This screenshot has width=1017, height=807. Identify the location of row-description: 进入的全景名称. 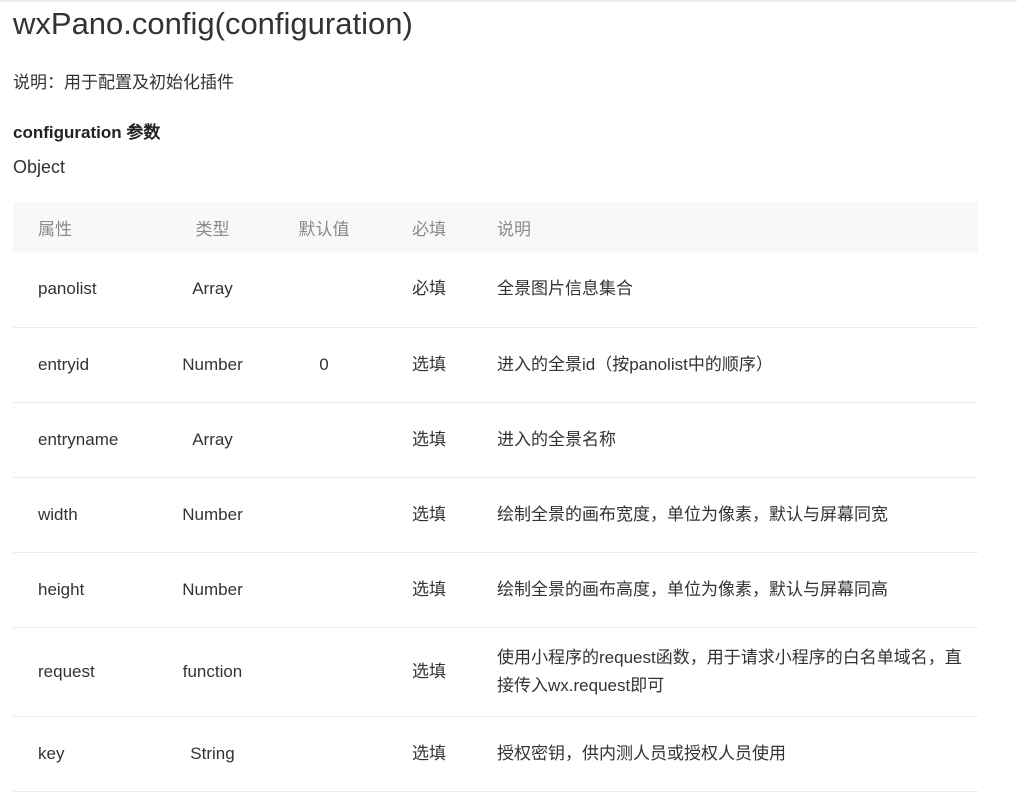
(556, 439).